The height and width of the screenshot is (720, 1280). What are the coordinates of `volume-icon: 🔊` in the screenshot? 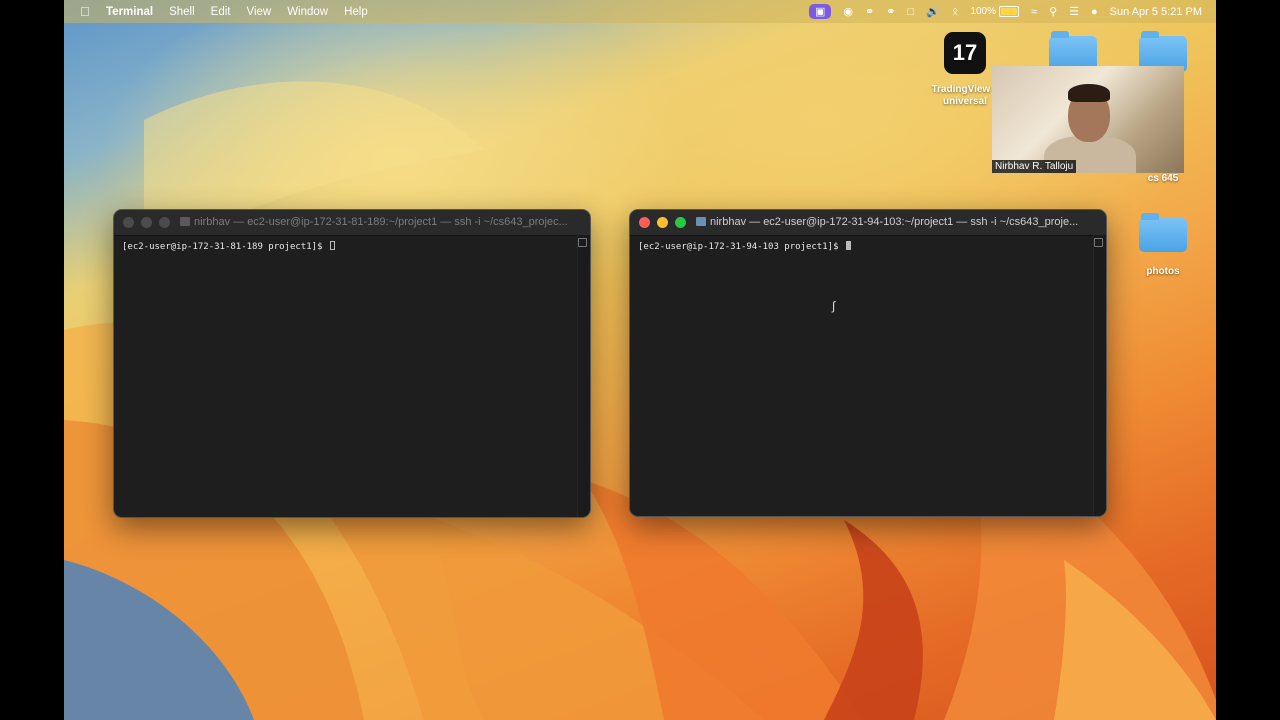 It's located at (933, 11).